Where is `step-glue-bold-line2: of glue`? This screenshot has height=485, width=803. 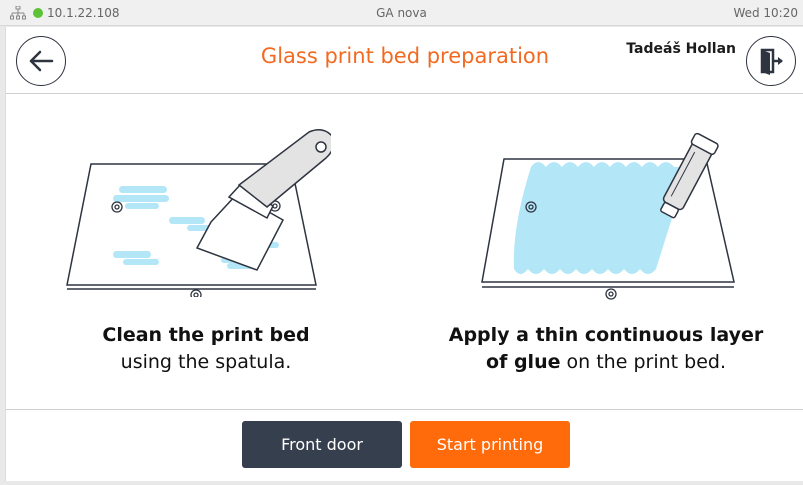 step-glue-bold-line2: of glue is located at coordinates (523, 362).